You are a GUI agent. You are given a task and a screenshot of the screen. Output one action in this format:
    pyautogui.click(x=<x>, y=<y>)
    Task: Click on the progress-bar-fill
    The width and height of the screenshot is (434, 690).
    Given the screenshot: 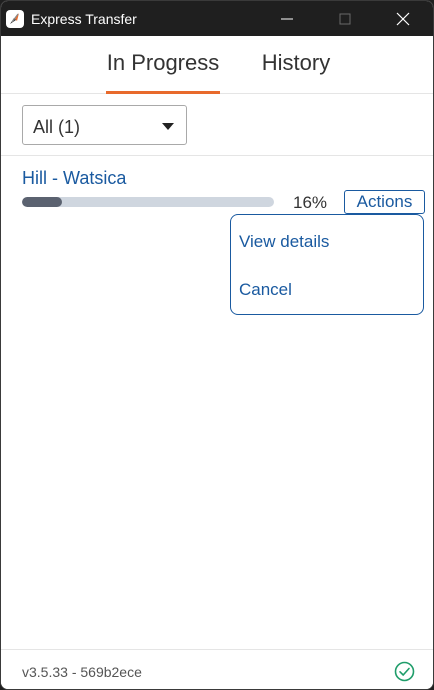 What is the action you would take?
    pyautogui.click(x=42, y=202)
    